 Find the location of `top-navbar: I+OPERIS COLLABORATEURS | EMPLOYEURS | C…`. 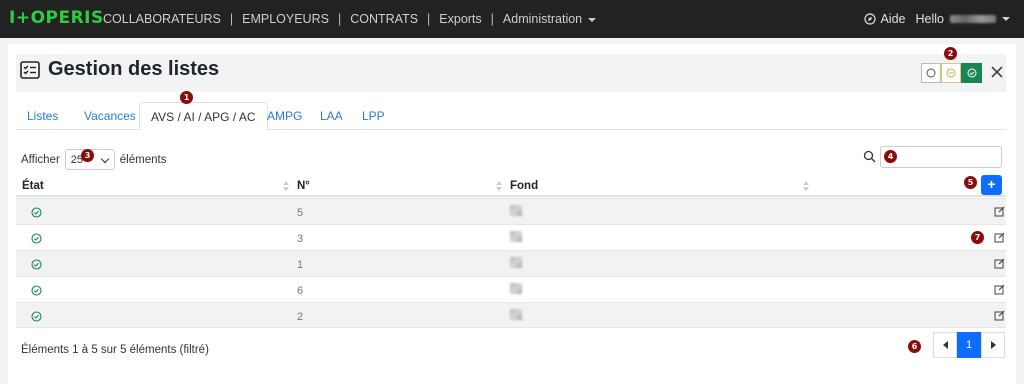

top-navbar: I+OPERIS COLLABORATEURS | EMPLOYEURS | C… is located at coordinates (512, 19).